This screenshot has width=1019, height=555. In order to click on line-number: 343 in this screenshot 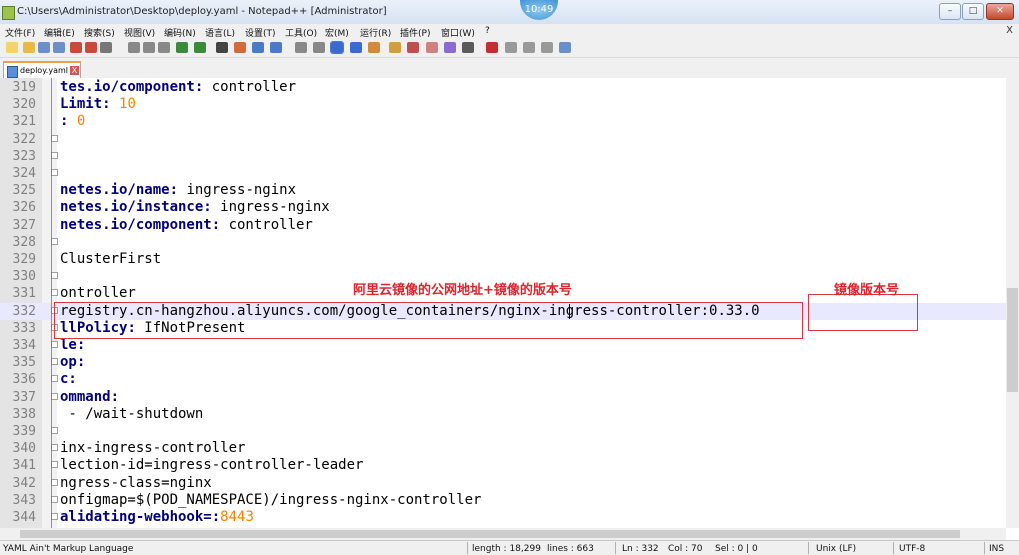, I will do `click(18, 500)`.